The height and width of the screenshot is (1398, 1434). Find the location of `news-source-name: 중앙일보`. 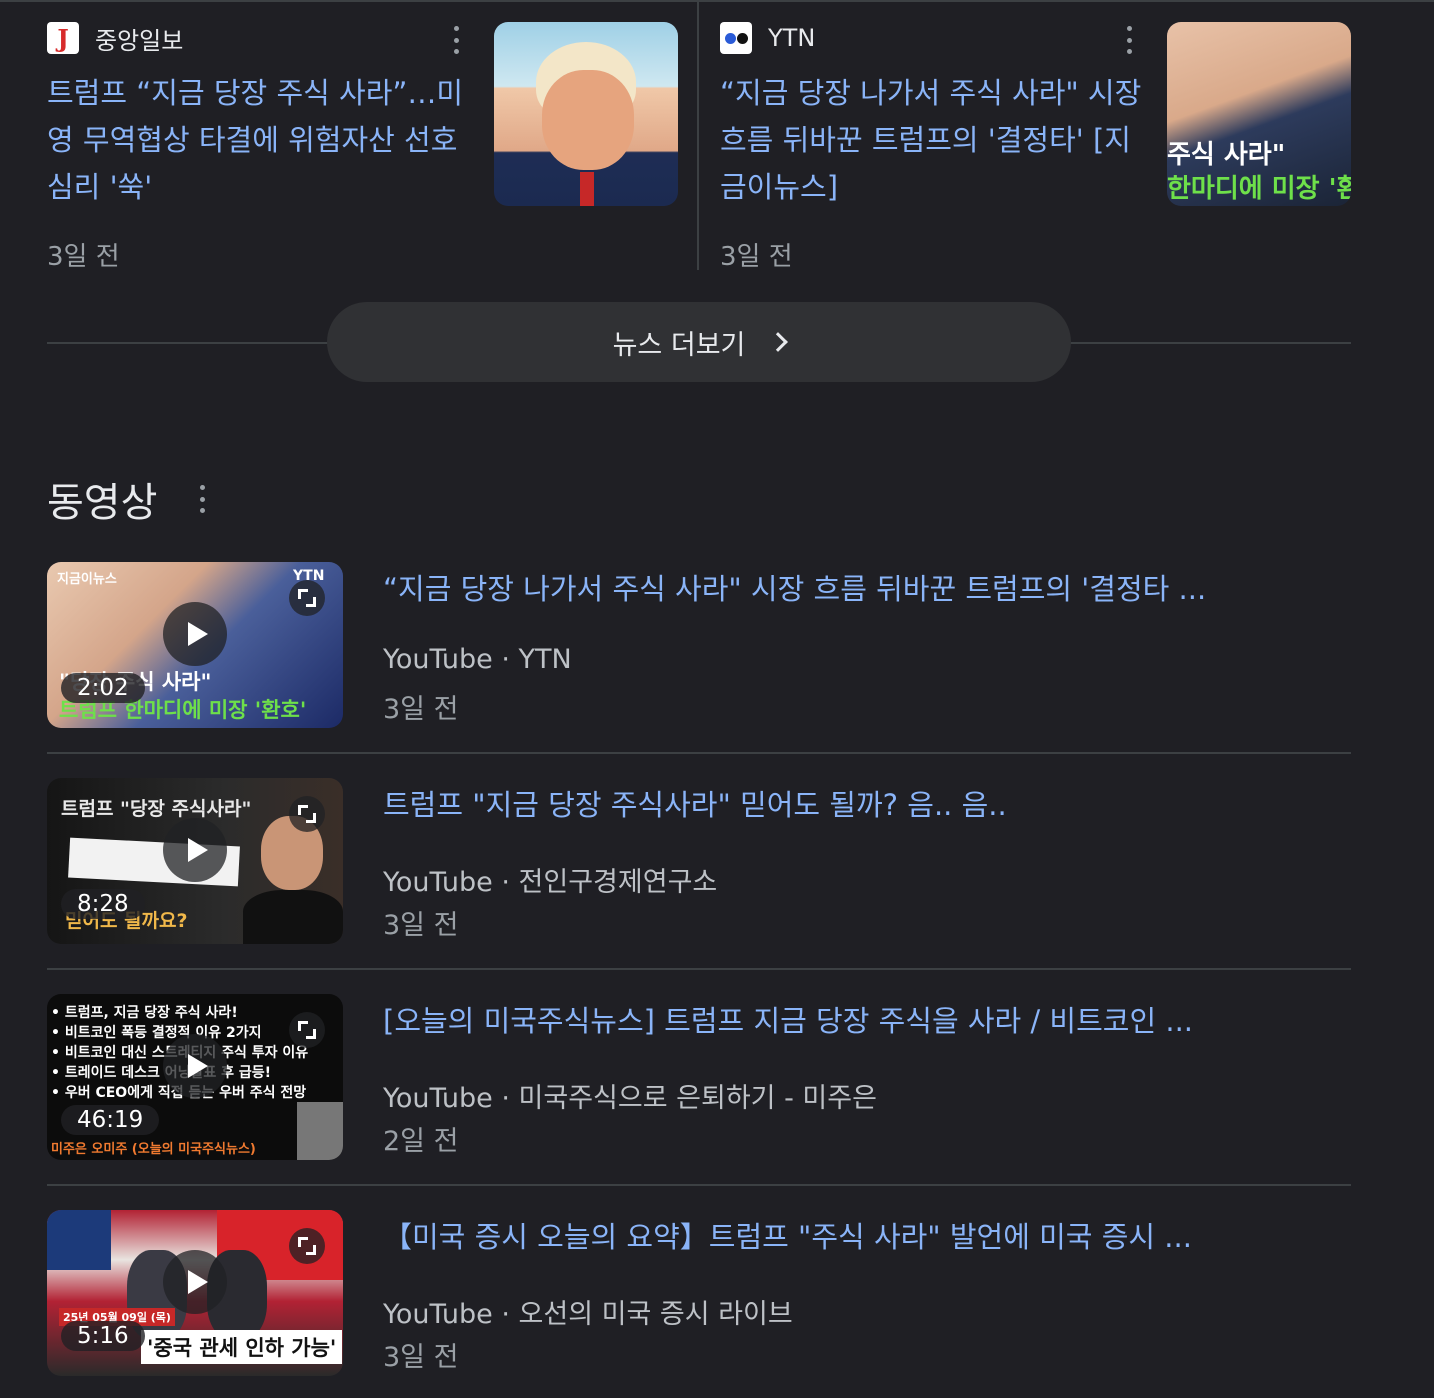

news-source-name: 중앙일보 is located at coordinates (139, 40).